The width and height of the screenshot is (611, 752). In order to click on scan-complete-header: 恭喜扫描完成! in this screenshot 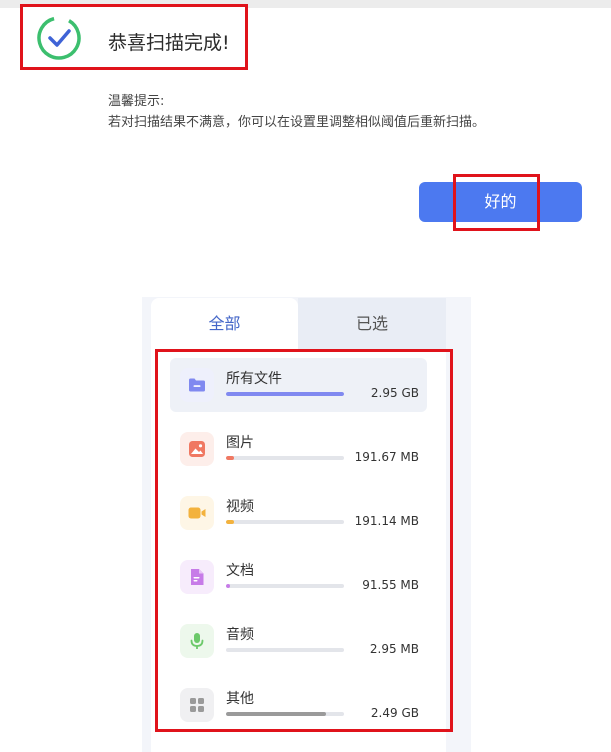, I will do `click(134, 37)`.